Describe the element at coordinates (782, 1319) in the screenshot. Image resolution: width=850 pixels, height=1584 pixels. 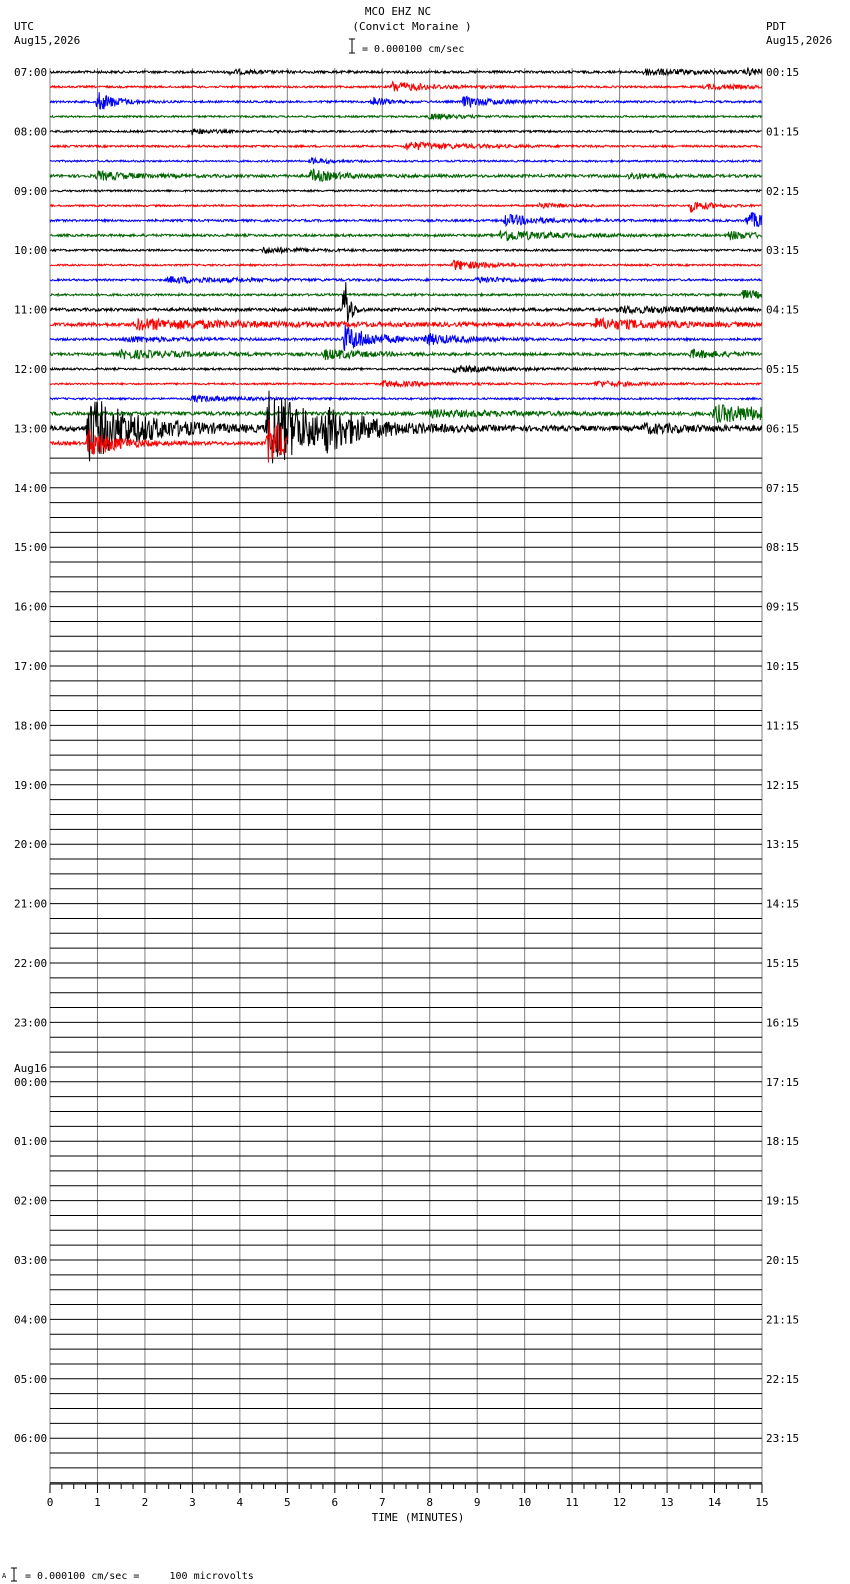
I see `pdt-hour-label: 21:15` at that location.